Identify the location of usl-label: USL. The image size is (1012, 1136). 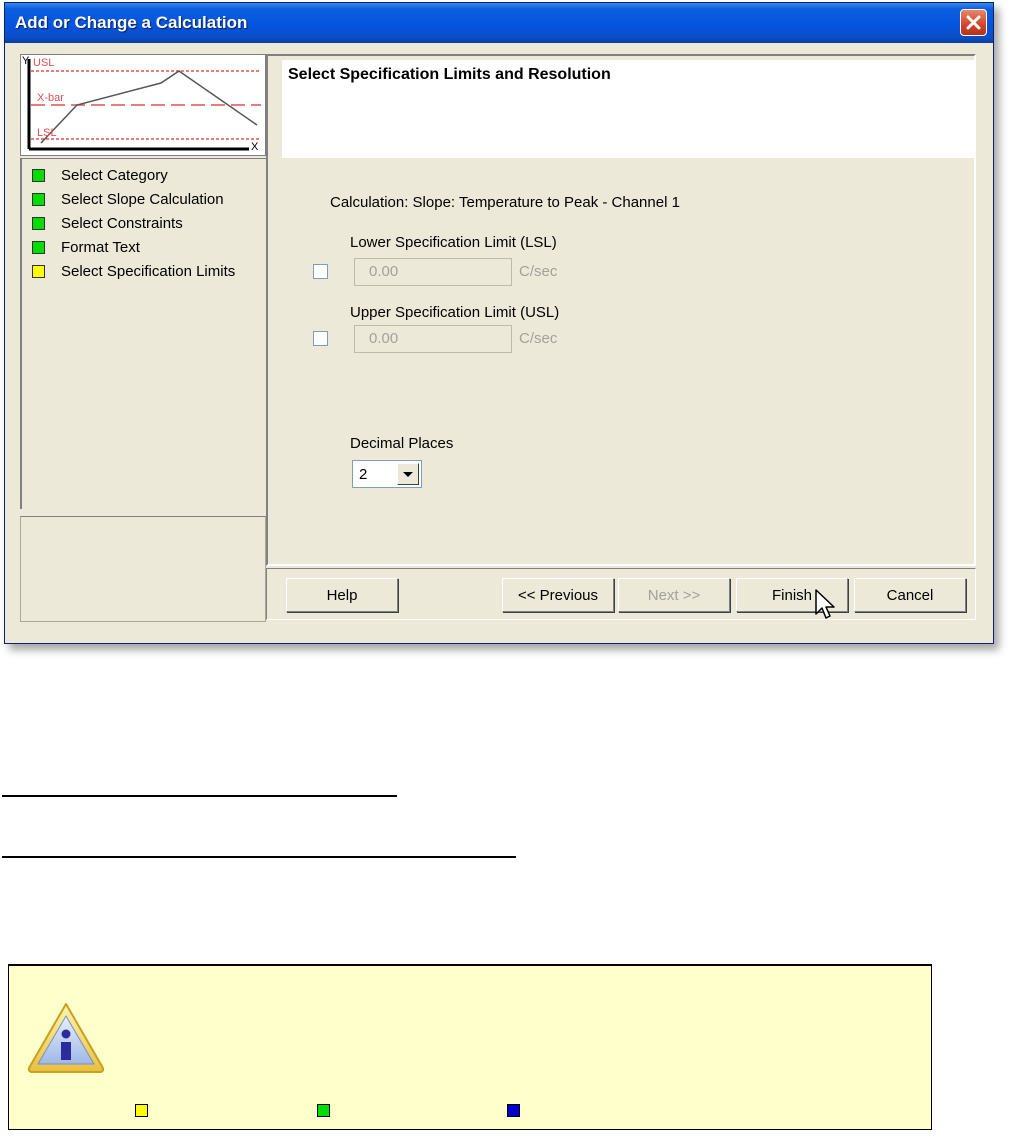
(44, 63).